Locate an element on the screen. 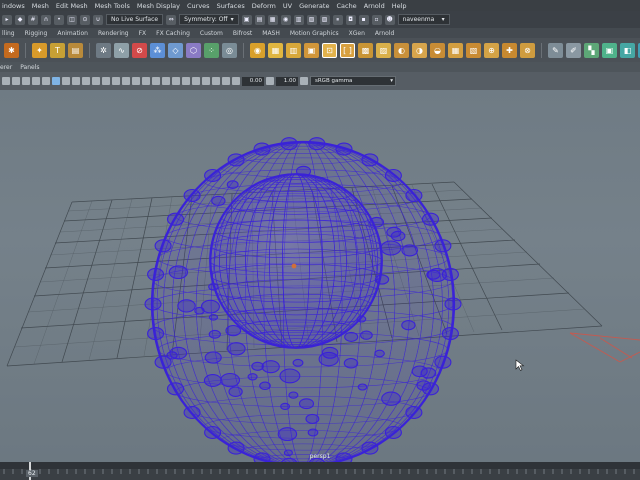 The width and height of the screenshot is (640, 480). tab-animation: Animation is located at coordinates (72, 33).